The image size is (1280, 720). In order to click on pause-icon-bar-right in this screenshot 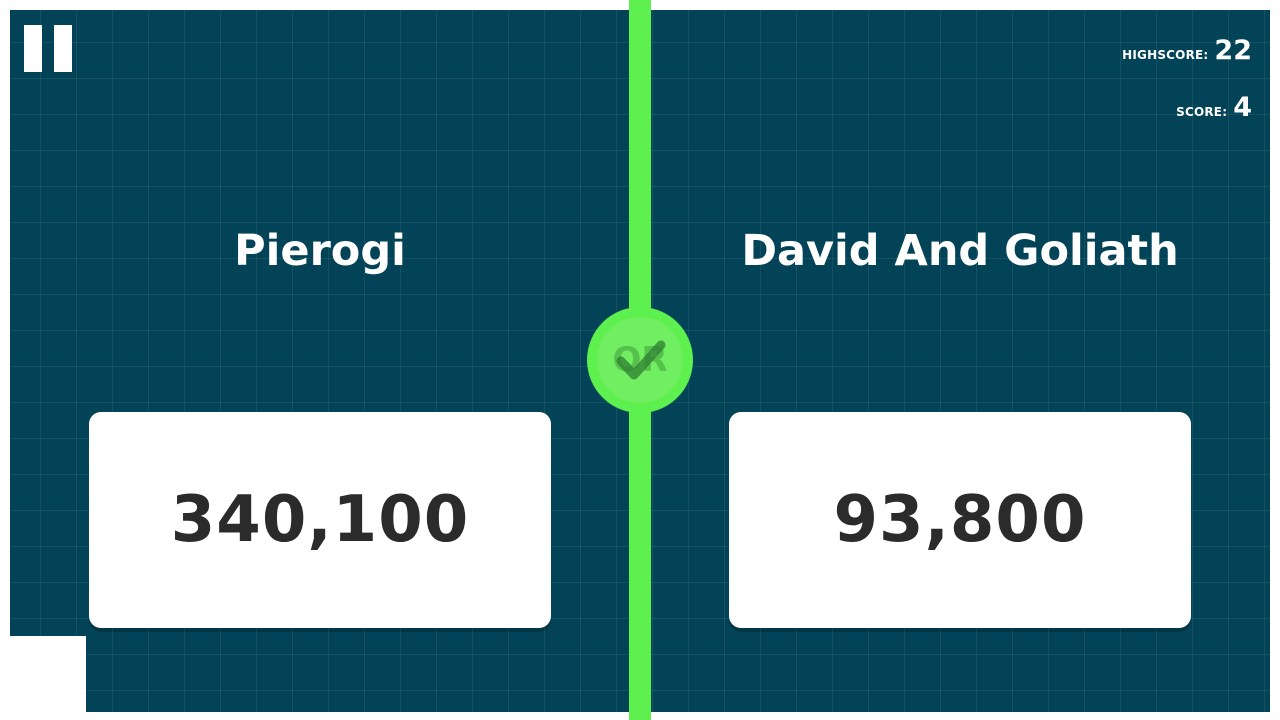, I will do `click(63, 48)`.